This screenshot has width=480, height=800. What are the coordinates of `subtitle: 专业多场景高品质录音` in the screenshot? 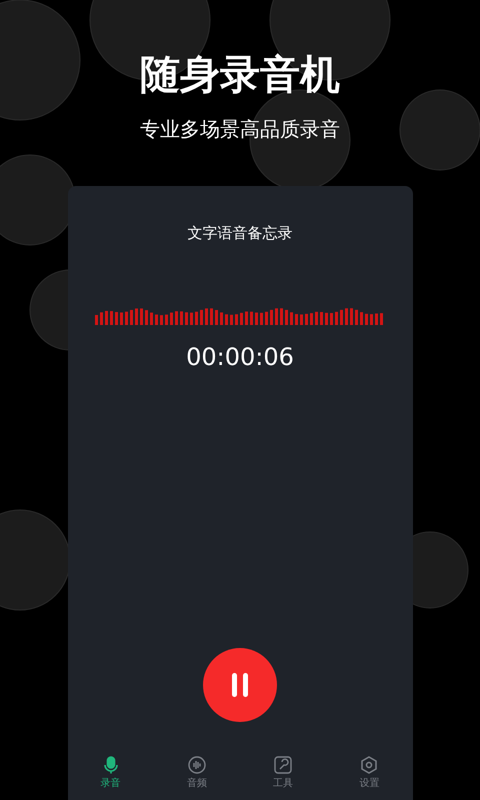 It's located at (240, 129).